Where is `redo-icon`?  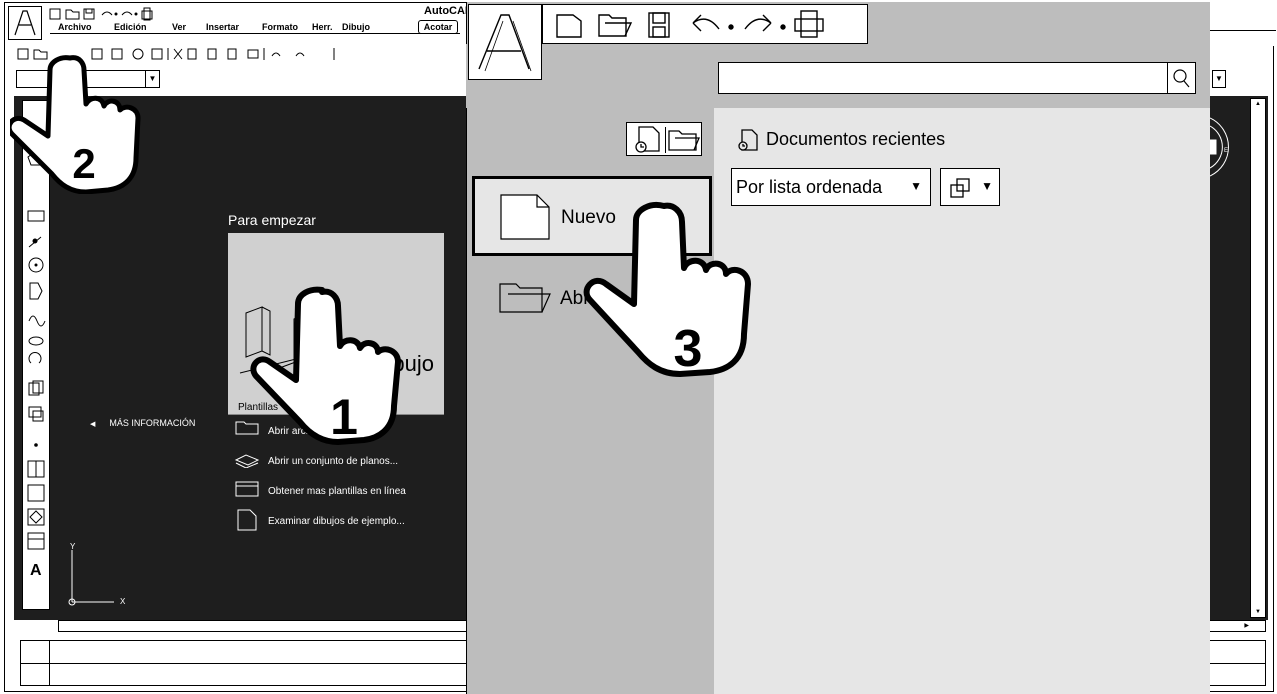 redo-icon is located at coordinates (766, 25).